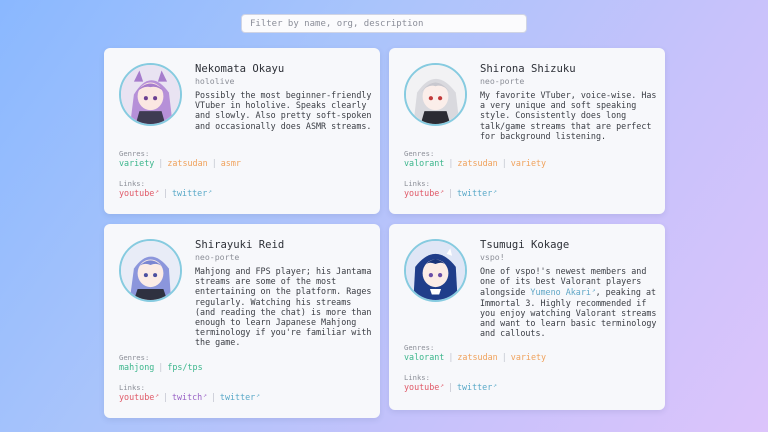  Describe the element at coordinates (562, 292) in the screenshot. I see `inline-vtuber-link: Yumeno Akari↗` at that location.